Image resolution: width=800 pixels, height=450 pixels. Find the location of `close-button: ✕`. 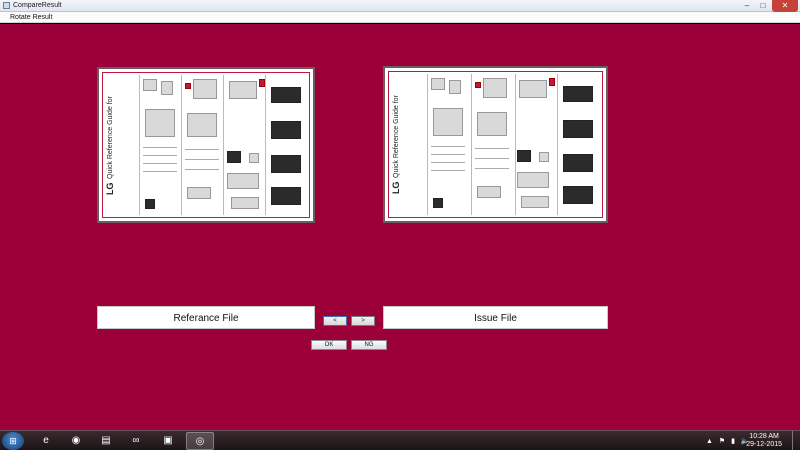

close-button: ✕ is located at coordinates (785, 6).